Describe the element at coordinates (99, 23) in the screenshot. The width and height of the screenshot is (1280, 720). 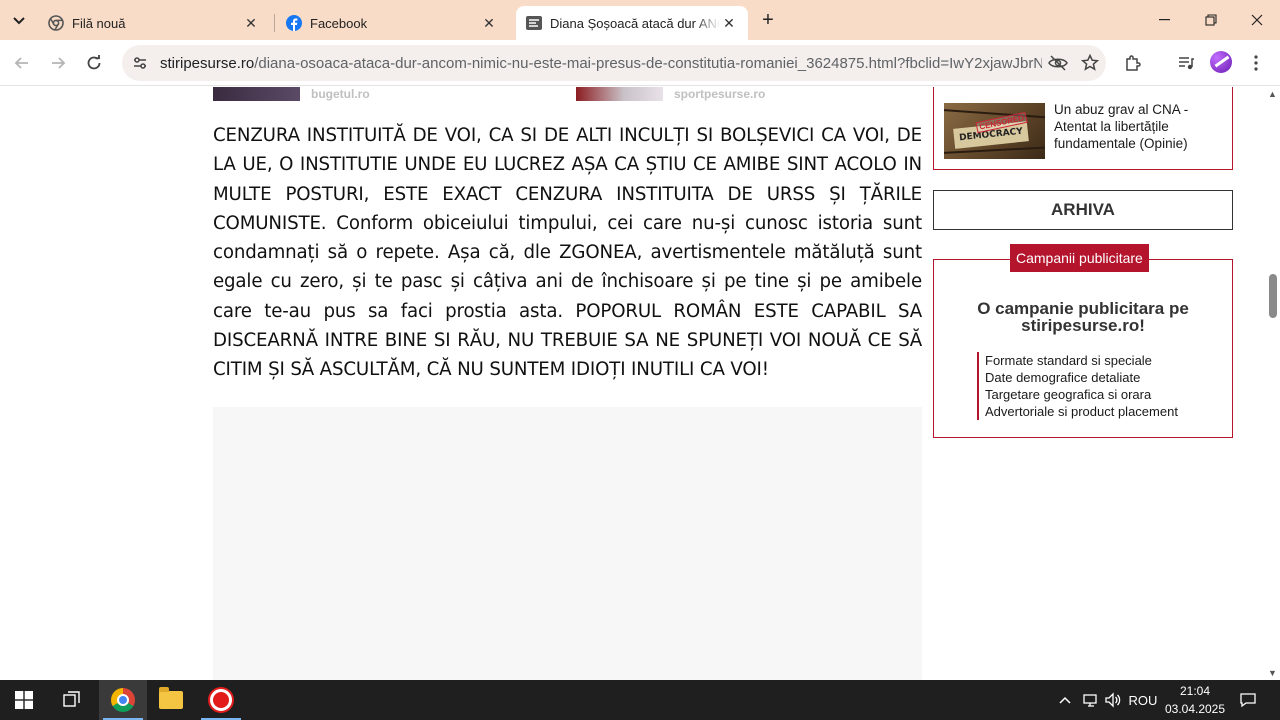
I see `tab-title: Filă nouă` at that location.